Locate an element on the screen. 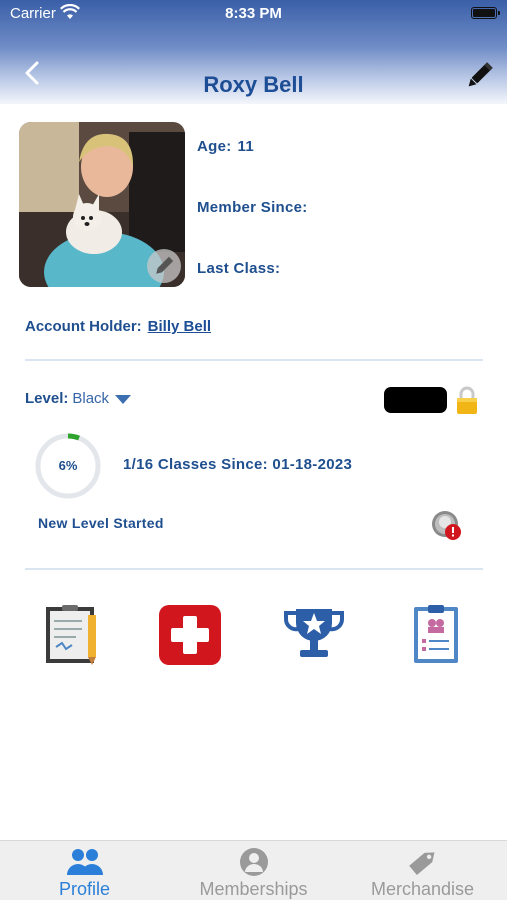 The width and height of the screenshot is (507, 900). classes-since-text: 1/16 Classes Since: 01-18-2023 is located at coordinates (238, 464).